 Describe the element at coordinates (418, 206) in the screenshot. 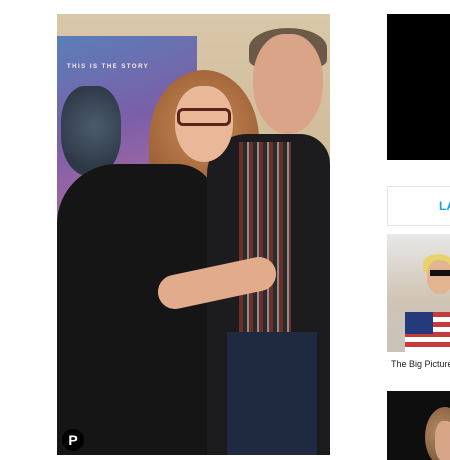

I see `section-header: LA` at that location.